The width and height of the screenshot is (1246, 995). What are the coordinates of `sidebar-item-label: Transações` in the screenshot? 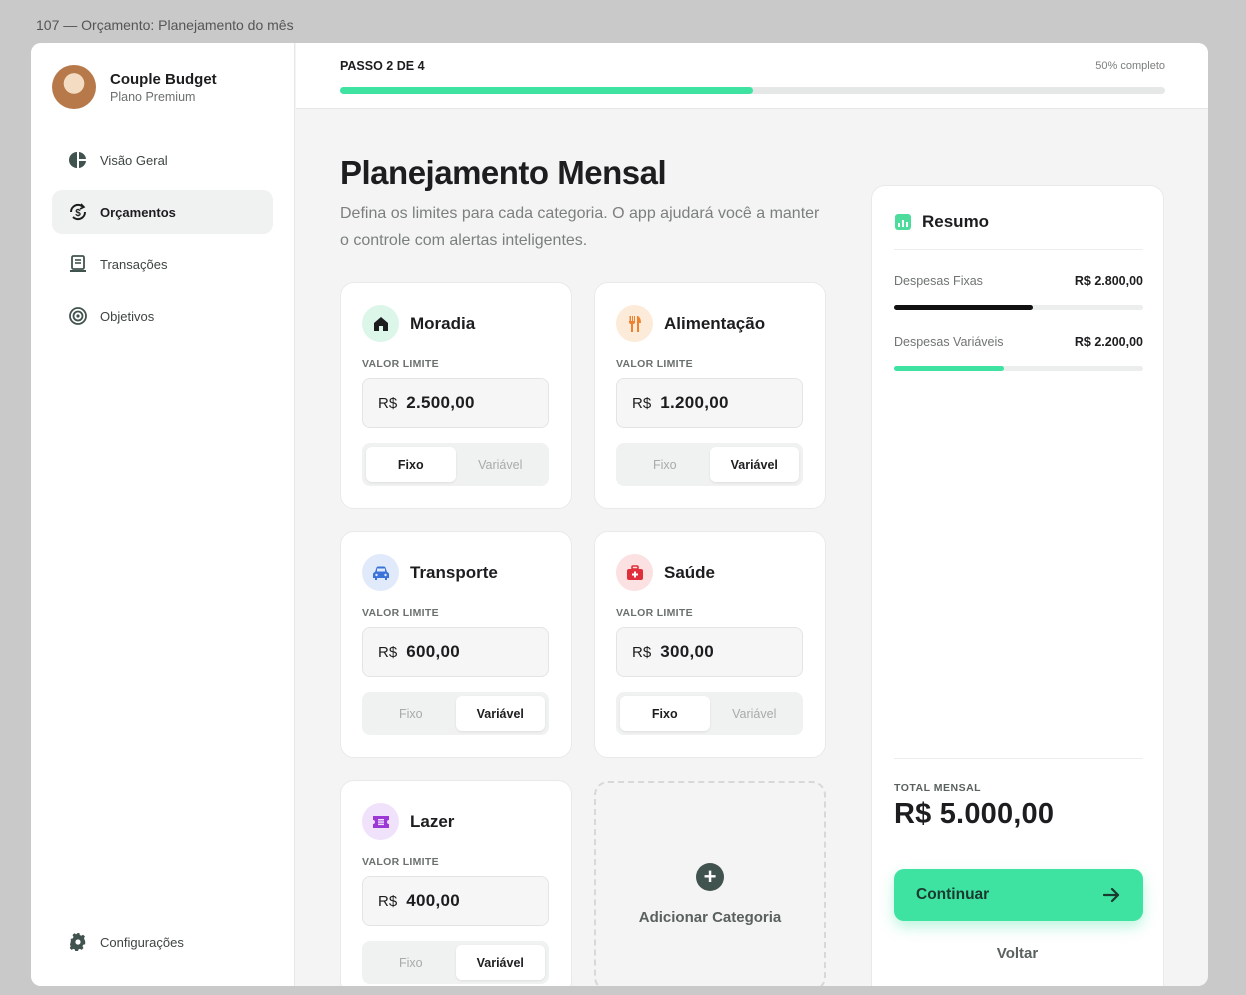 It's located at (134, 264).